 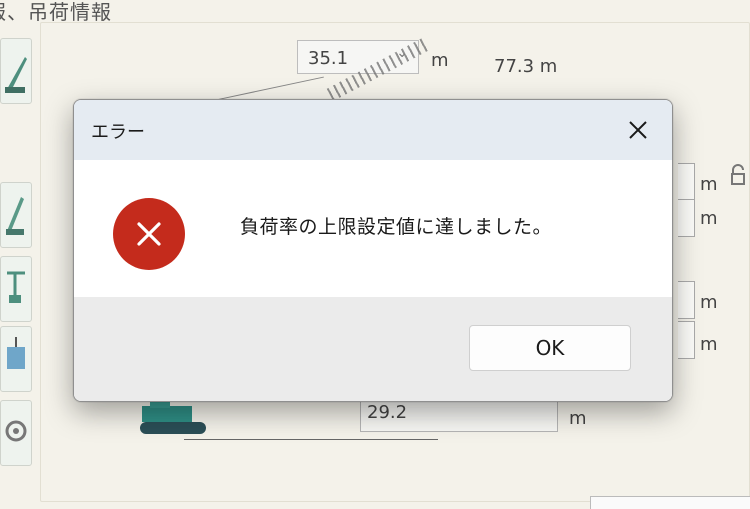 What do you see at coordinates (709, 184) in the screenshot?
I see `right-unit-1: m` at bounding box center [709, 184].